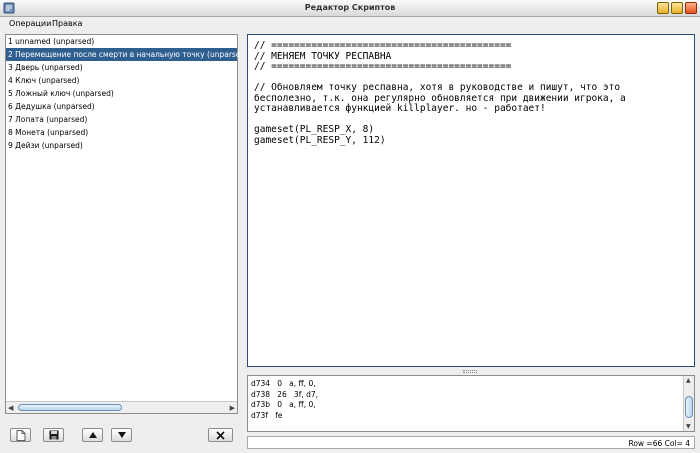 Image resolution: width=700 pixels, height=453 pixels. Describe the element at coordinates (121, 93) in the screenshot. I see `script-list-item: 5 Ложный ключ (unparsed)` at that location.